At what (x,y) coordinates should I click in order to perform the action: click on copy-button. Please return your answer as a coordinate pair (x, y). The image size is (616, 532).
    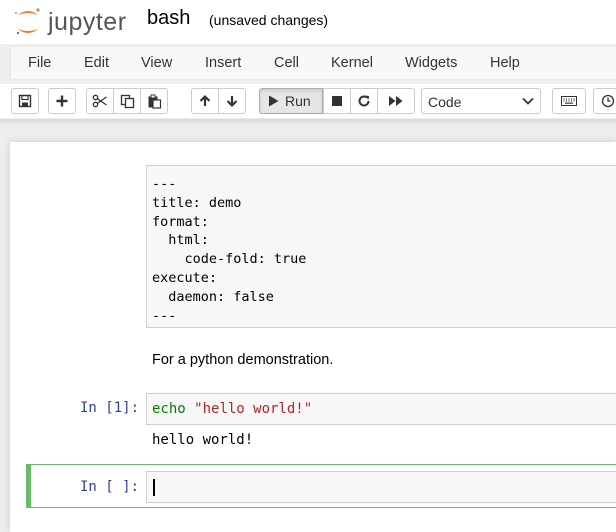
    Looking at the image, I should click on (127, 101).